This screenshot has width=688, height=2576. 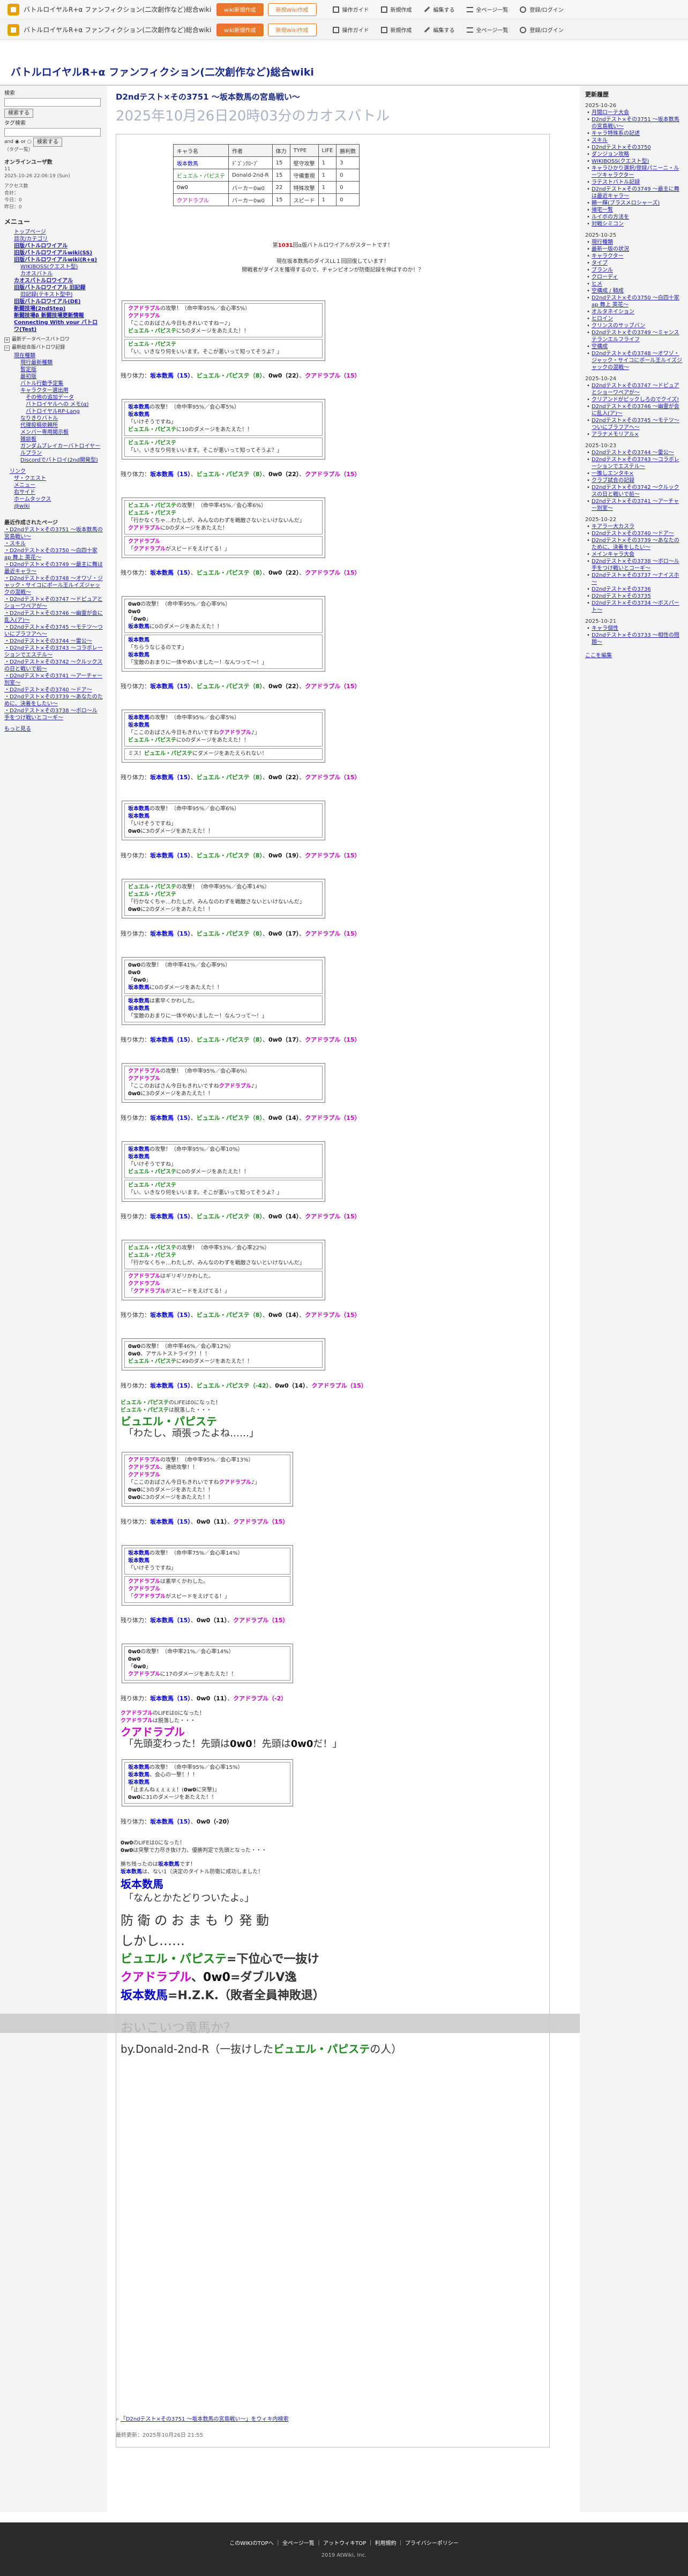 What do you see at coordinates (53, 326) in the screenshot?
I see `menu-item: Connecting With your バトロワ(Test)` at bounding box center [53, 326].